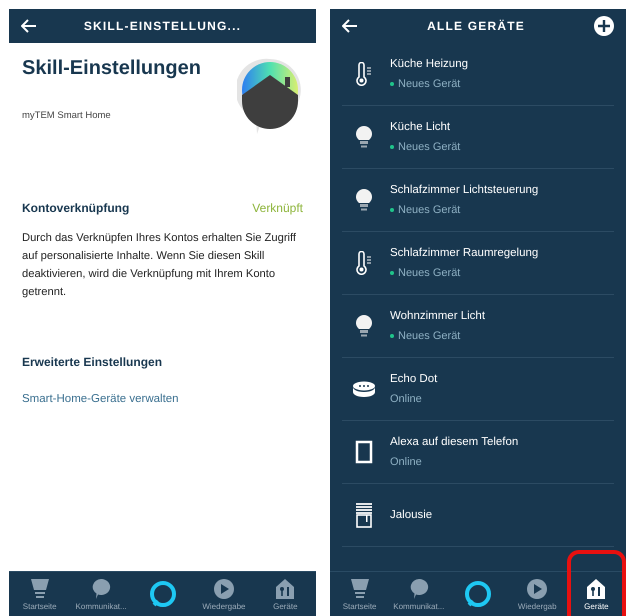 The height and width of the screenshot is (616, 626). What do you see at coordinates (478, 389) in the screenshot?
I see `device-row: Echo Dot Online` at bounding box center [478, 389].